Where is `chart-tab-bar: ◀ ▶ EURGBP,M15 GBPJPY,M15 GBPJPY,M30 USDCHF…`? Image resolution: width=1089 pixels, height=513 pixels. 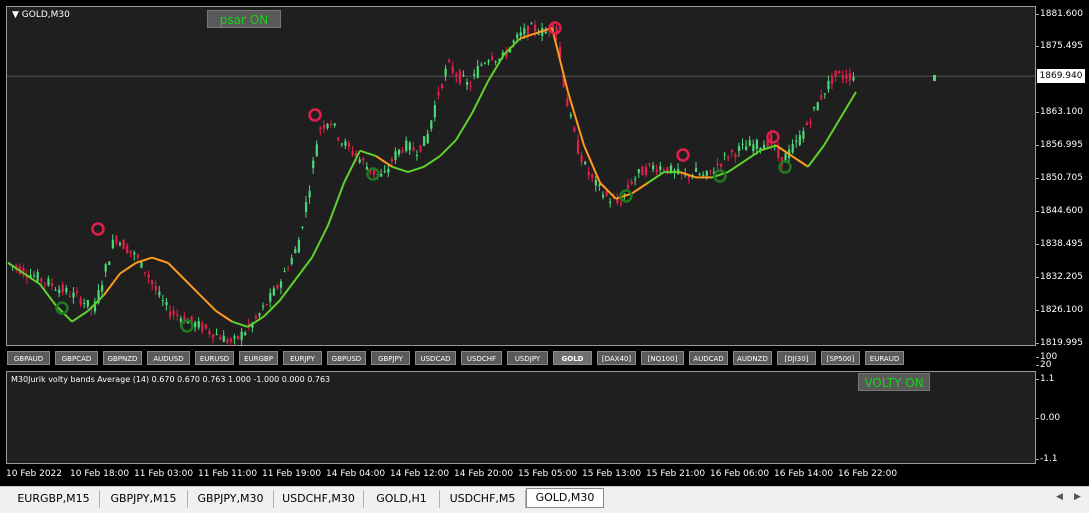 chart-tab-bar: ◀ ▶ EURGBP,M15 GBPJPY,M15 GBPJPY,M30 USDCHF… is located at coordinates (544, 499).